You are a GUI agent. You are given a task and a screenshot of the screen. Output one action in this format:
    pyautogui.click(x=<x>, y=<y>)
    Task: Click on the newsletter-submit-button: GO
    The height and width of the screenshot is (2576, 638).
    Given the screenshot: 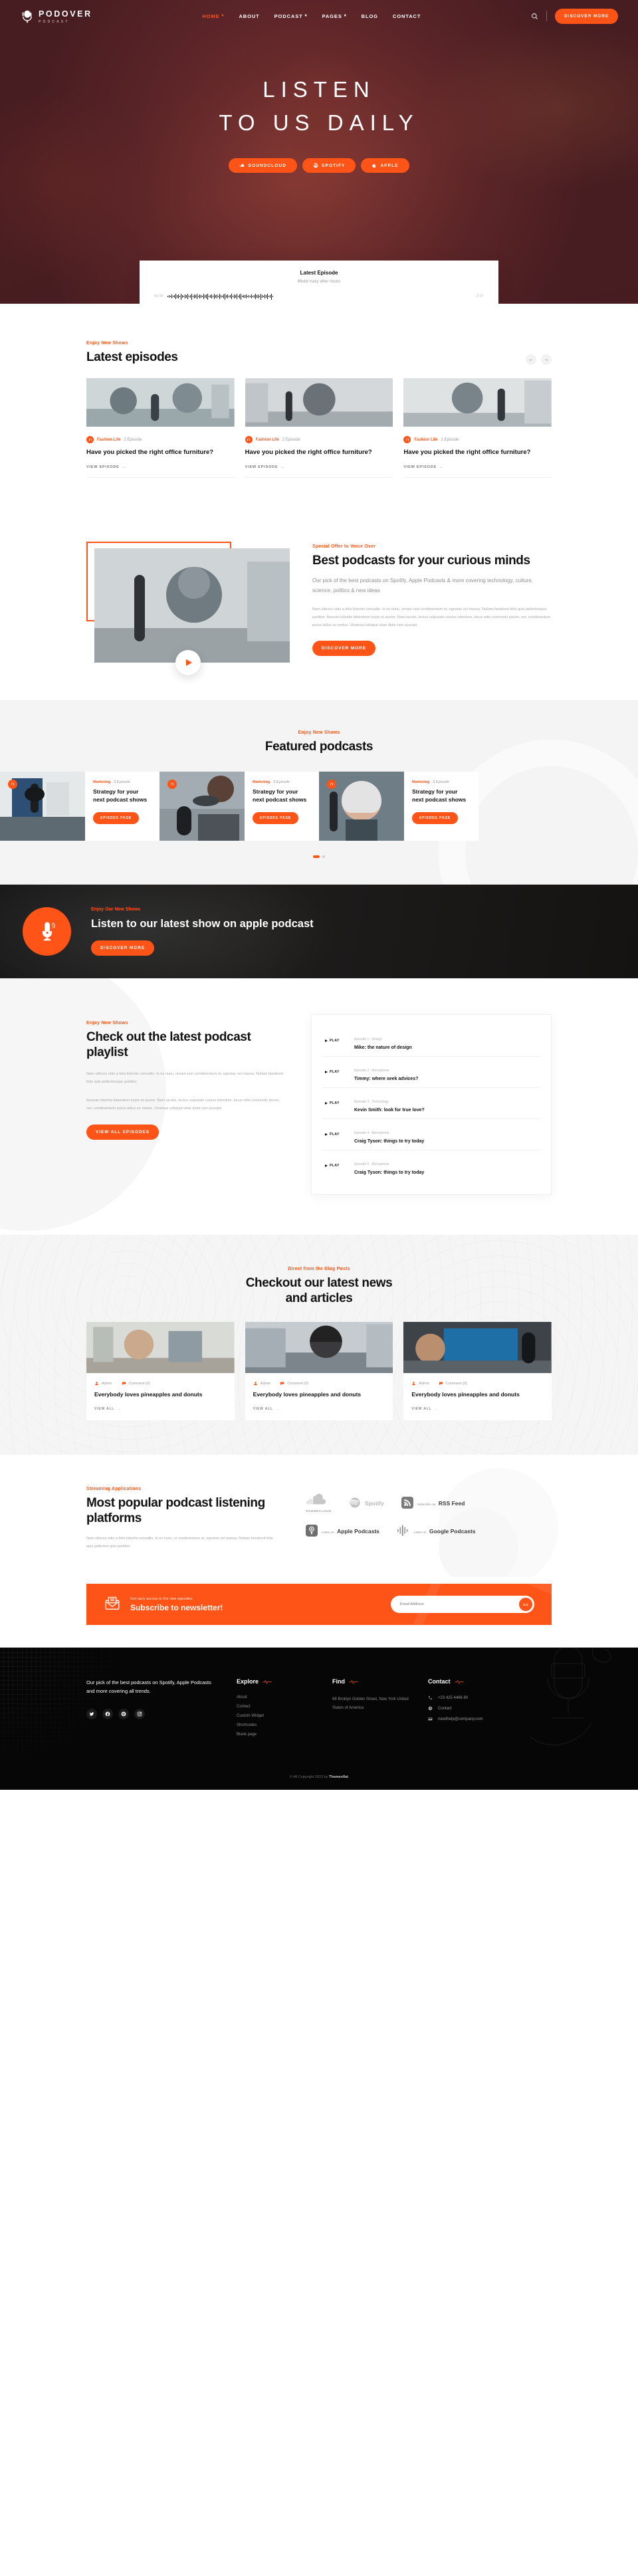 What is the action you would take?
    pyautogui.click(x=525, y=1605)
    